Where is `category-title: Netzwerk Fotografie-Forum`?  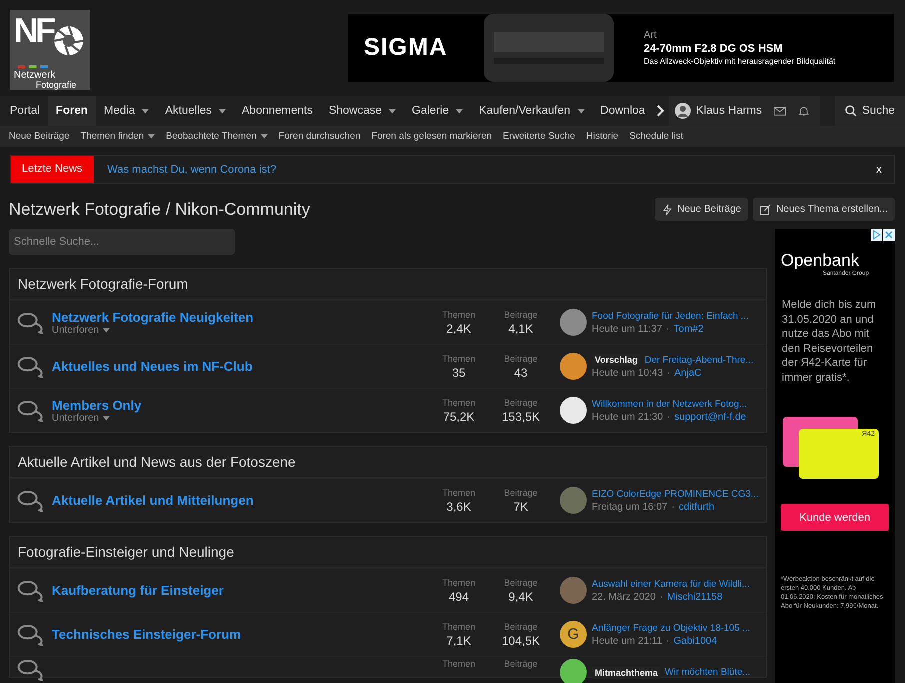
category-title: Netzwerk Fotografie-Forum is located at coordinates (388, 284).